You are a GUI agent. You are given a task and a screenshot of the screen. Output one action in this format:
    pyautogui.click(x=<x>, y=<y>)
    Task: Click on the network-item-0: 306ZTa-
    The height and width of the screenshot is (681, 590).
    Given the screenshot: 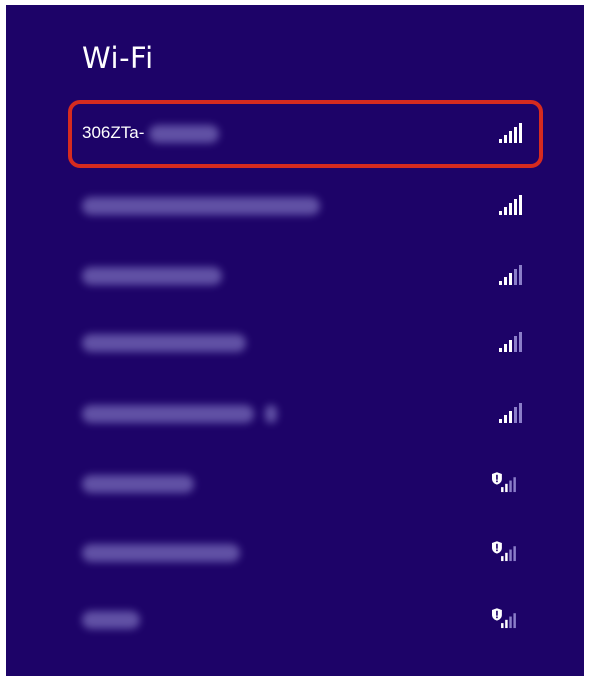 What is the action you would take?
    pyautogui.click(x=305, y=134)
    